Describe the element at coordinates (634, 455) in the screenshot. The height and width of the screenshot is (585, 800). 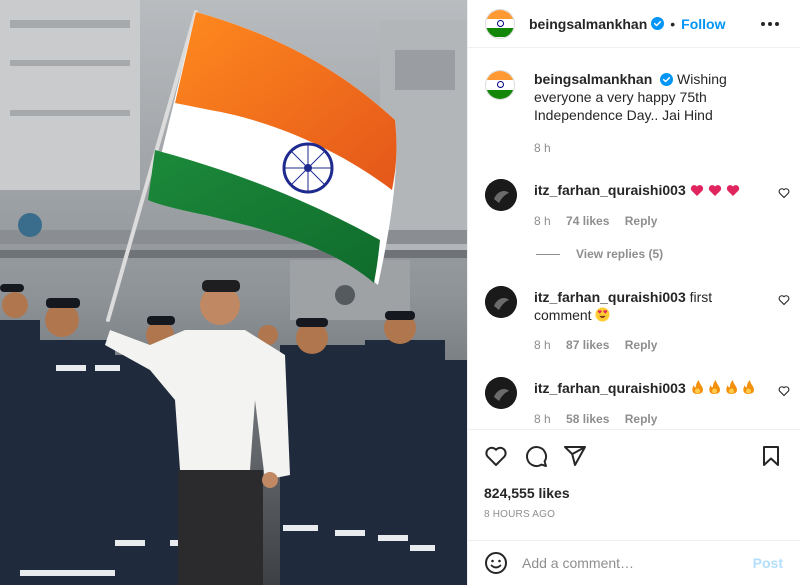
I see `post-actions` at that location.